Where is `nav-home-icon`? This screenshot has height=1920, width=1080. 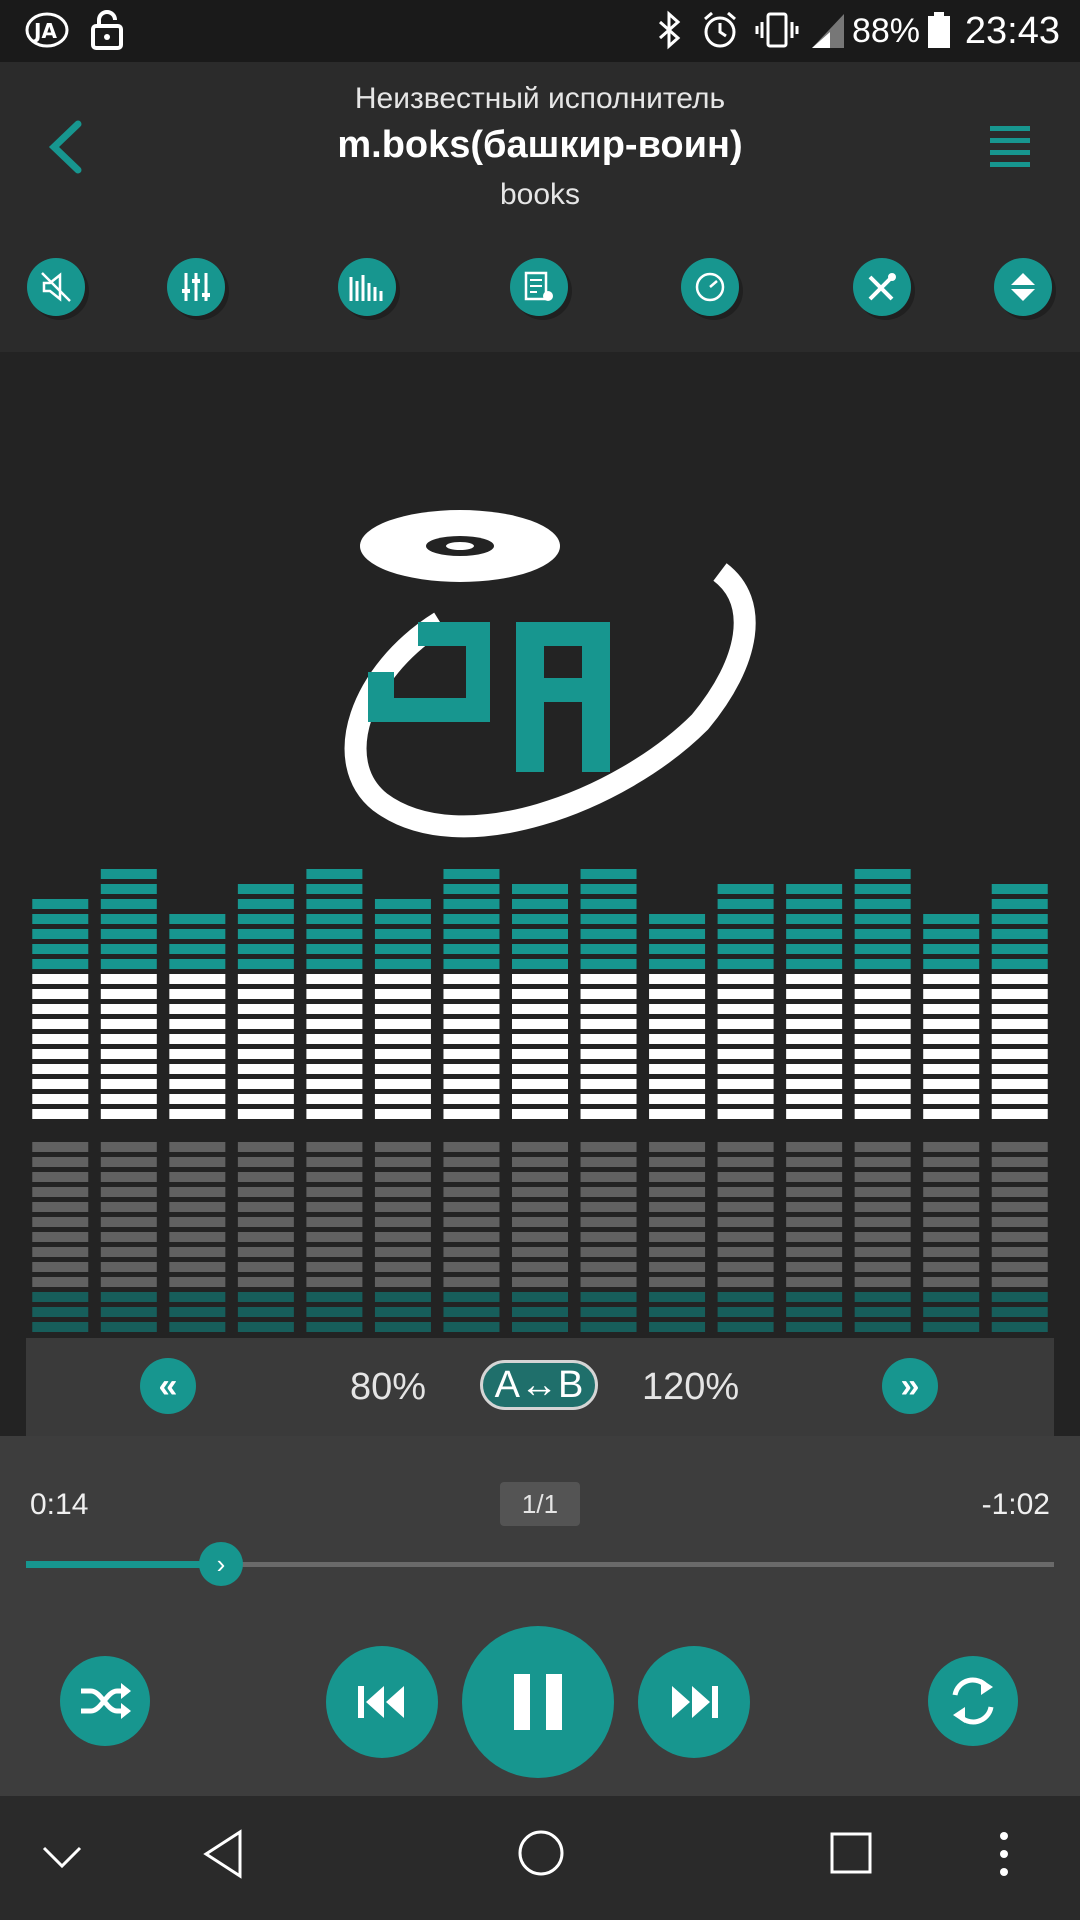
nav-home-icon is located at coordinates (541, 1853).